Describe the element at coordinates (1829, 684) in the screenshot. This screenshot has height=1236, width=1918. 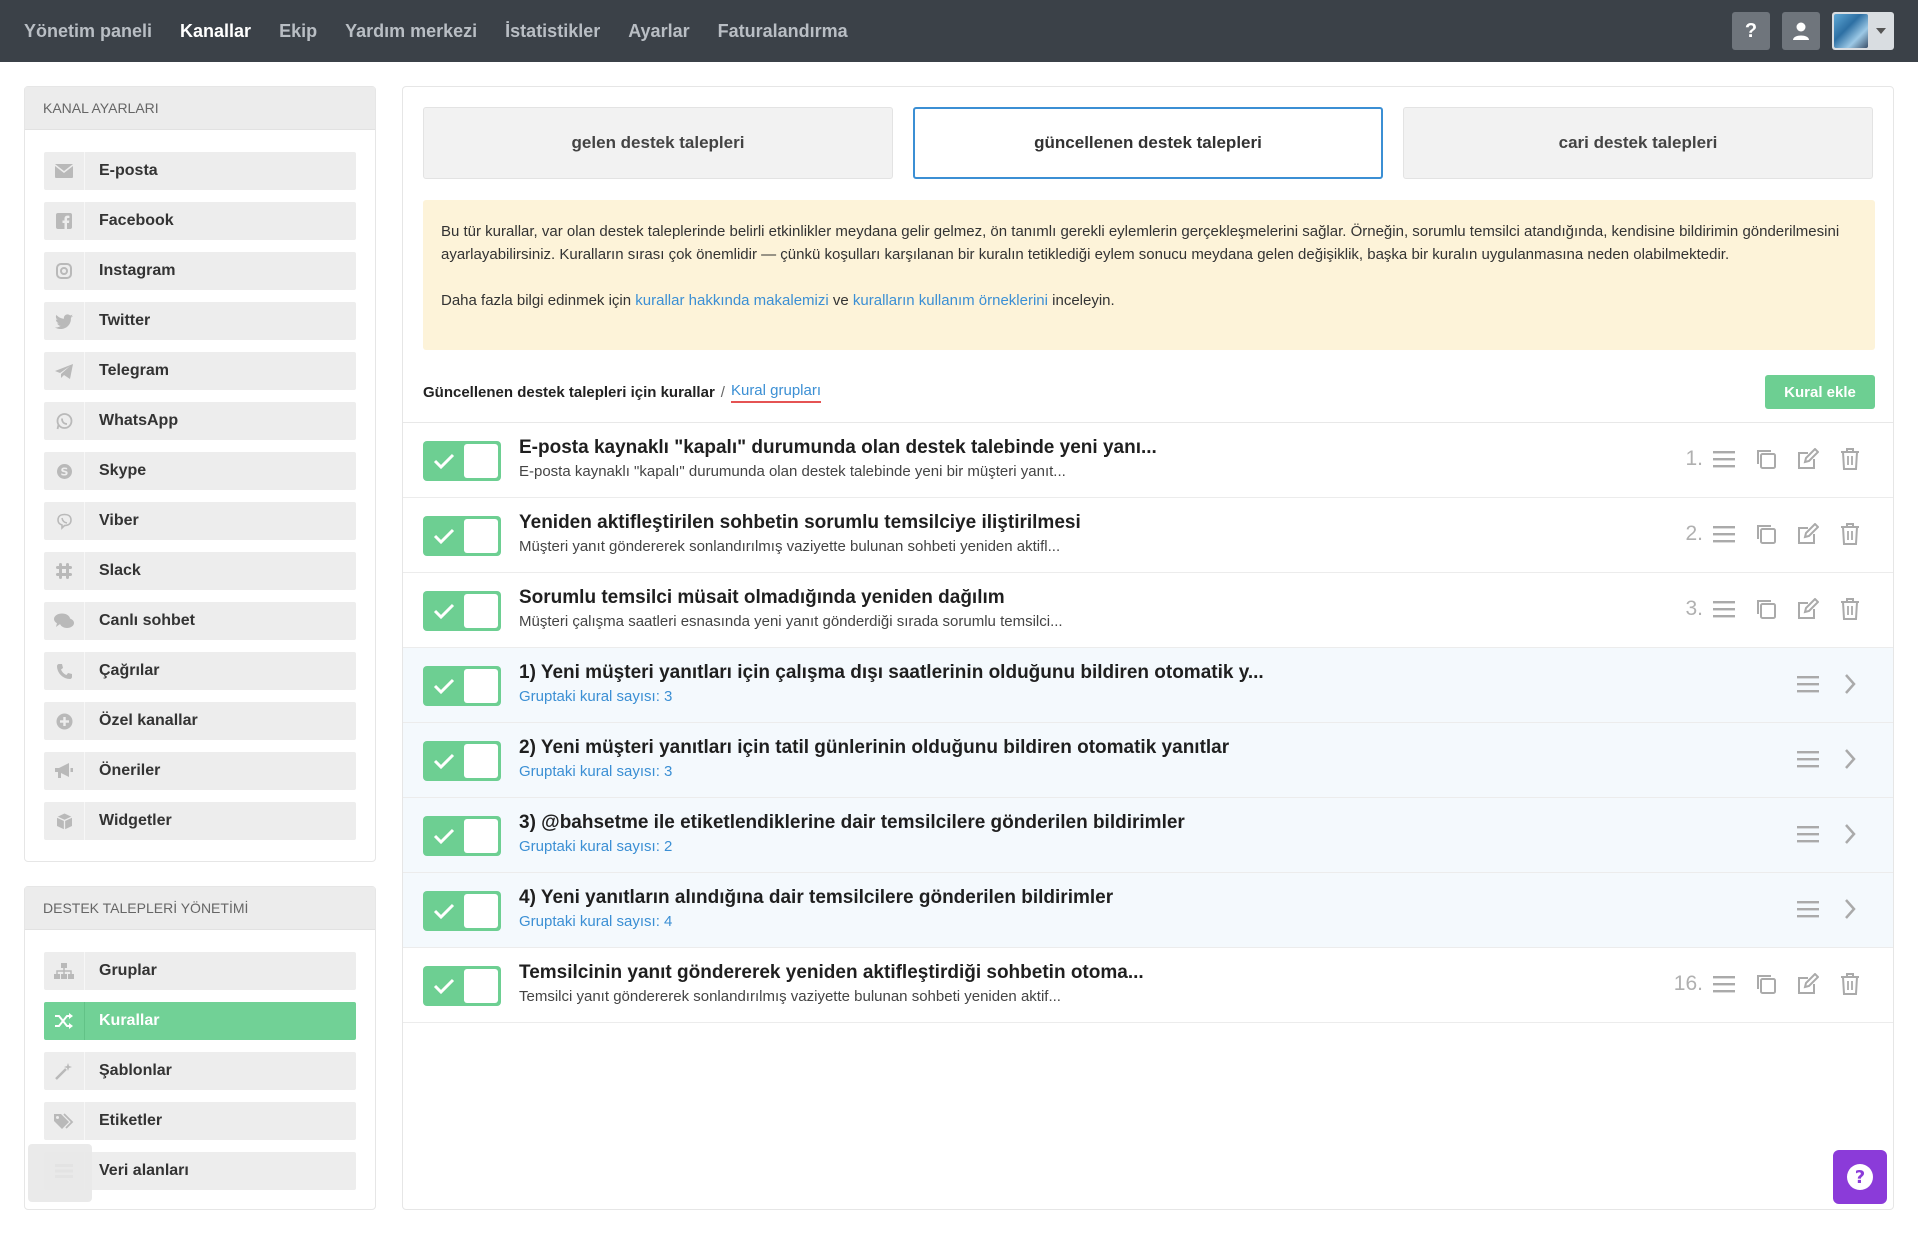
I see `group-actions` at that location.